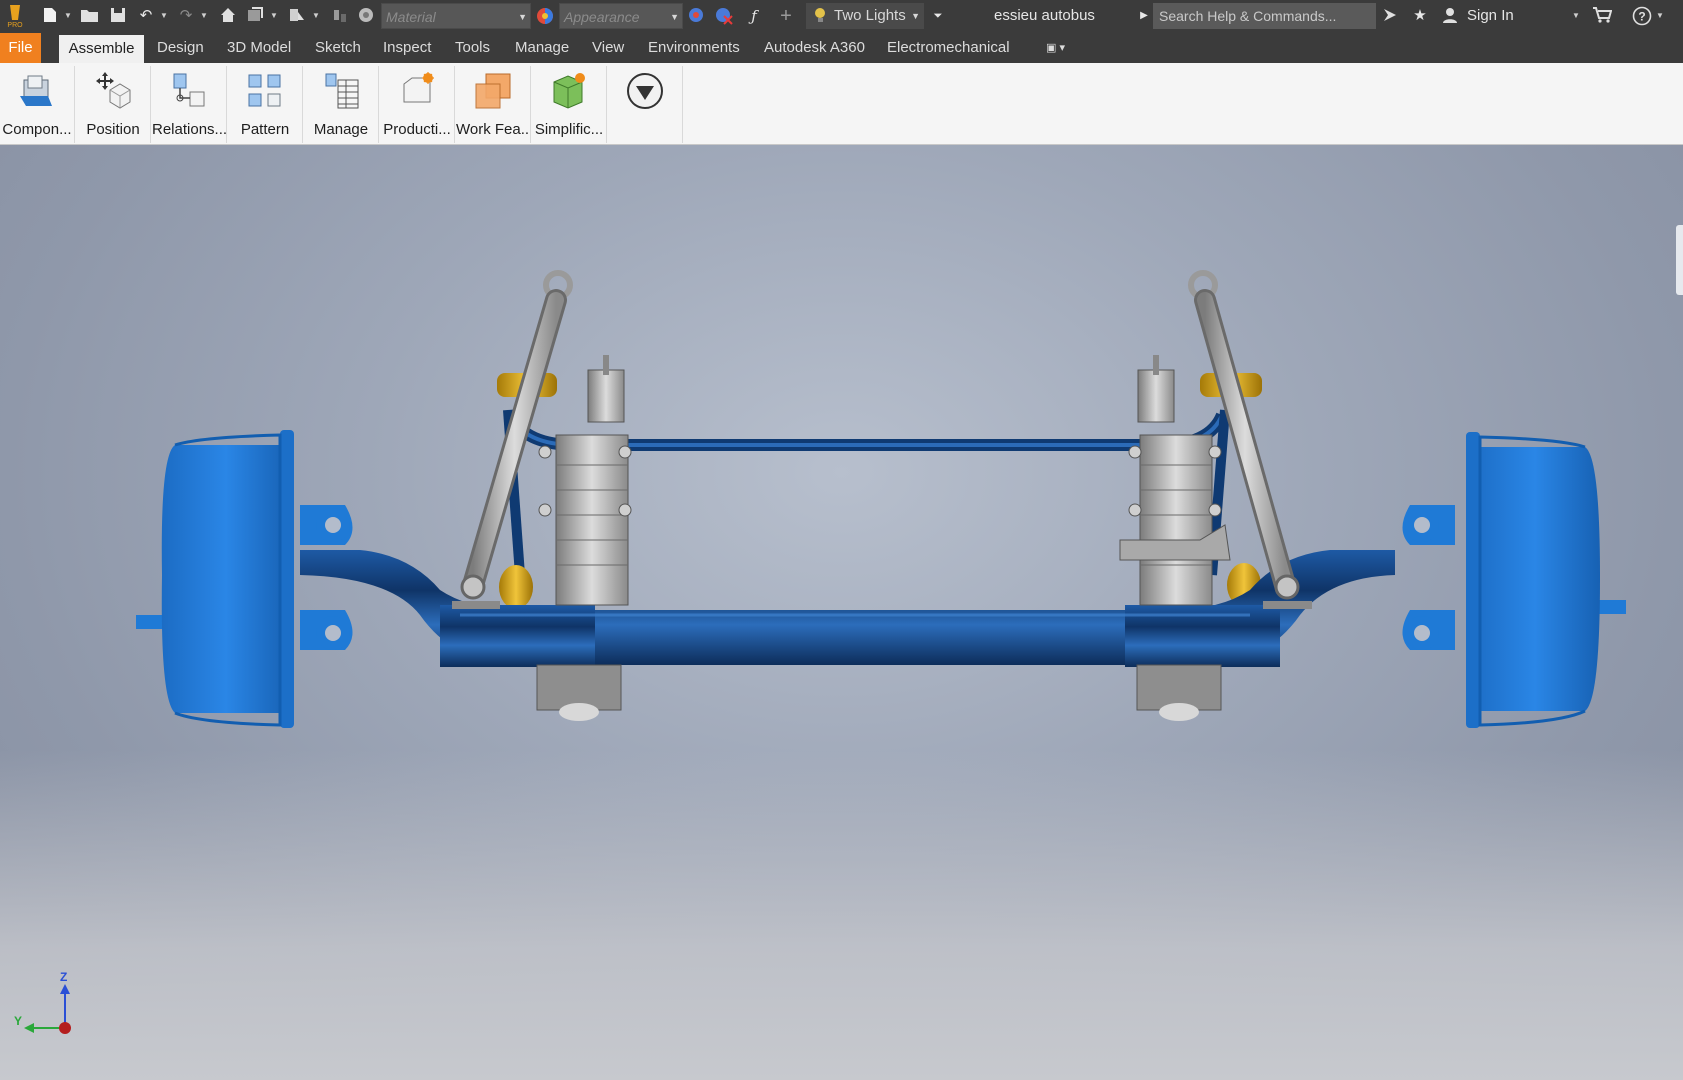  I want to click on pattern-button: Pattern, so click(265, 104).